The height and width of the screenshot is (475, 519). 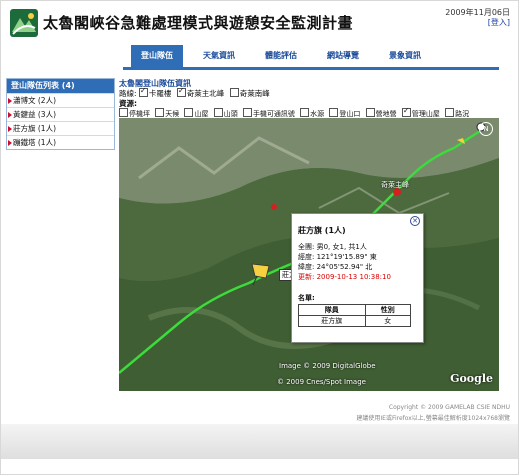 I want to click on team-name: 黃鍵益 (3人), so click(x=35, y=114).